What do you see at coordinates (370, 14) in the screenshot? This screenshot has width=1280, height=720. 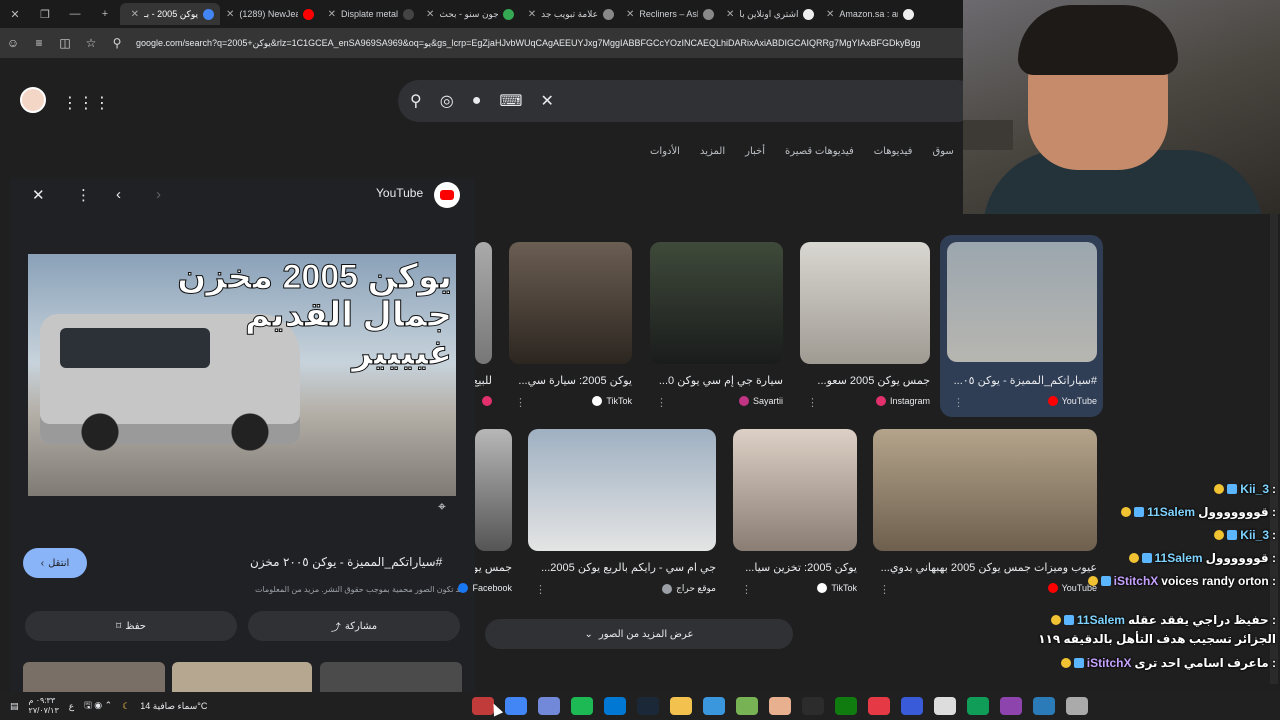 I see `browser-tab: ✕ Displate metal` at bounding box center [370, 14].